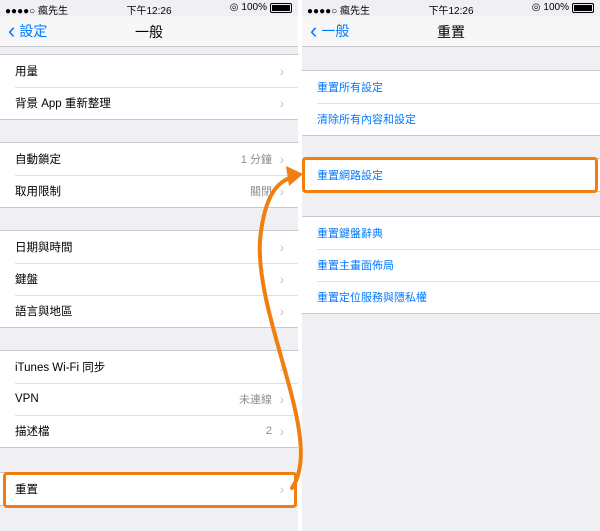 Image resolution: width=600 pixels, height=531 pixels. What do you see at coordinates (268, 431) in the screenshot?
I see `row-value: 2` at bounding box center [268, 431].